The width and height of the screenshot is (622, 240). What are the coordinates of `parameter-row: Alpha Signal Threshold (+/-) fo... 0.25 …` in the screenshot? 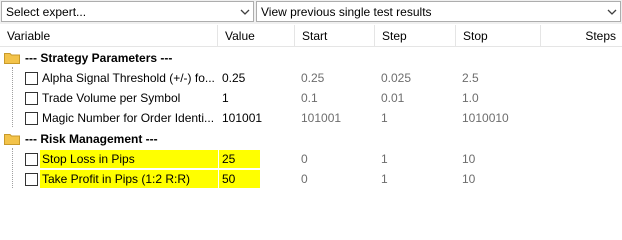 It's located at (311, 78).